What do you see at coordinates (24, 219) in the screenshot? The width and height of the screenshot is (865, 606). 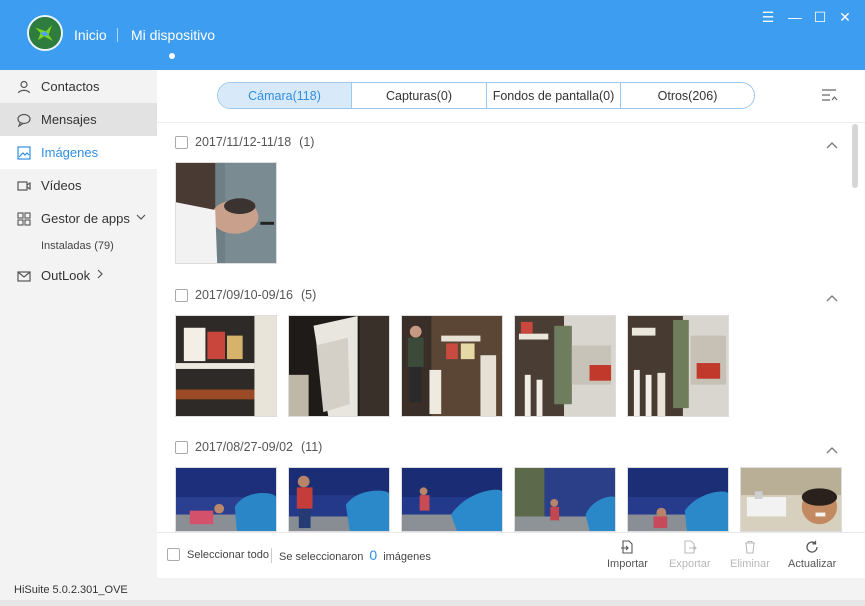 I see `apps-icon` at bounding box center [24, 219].